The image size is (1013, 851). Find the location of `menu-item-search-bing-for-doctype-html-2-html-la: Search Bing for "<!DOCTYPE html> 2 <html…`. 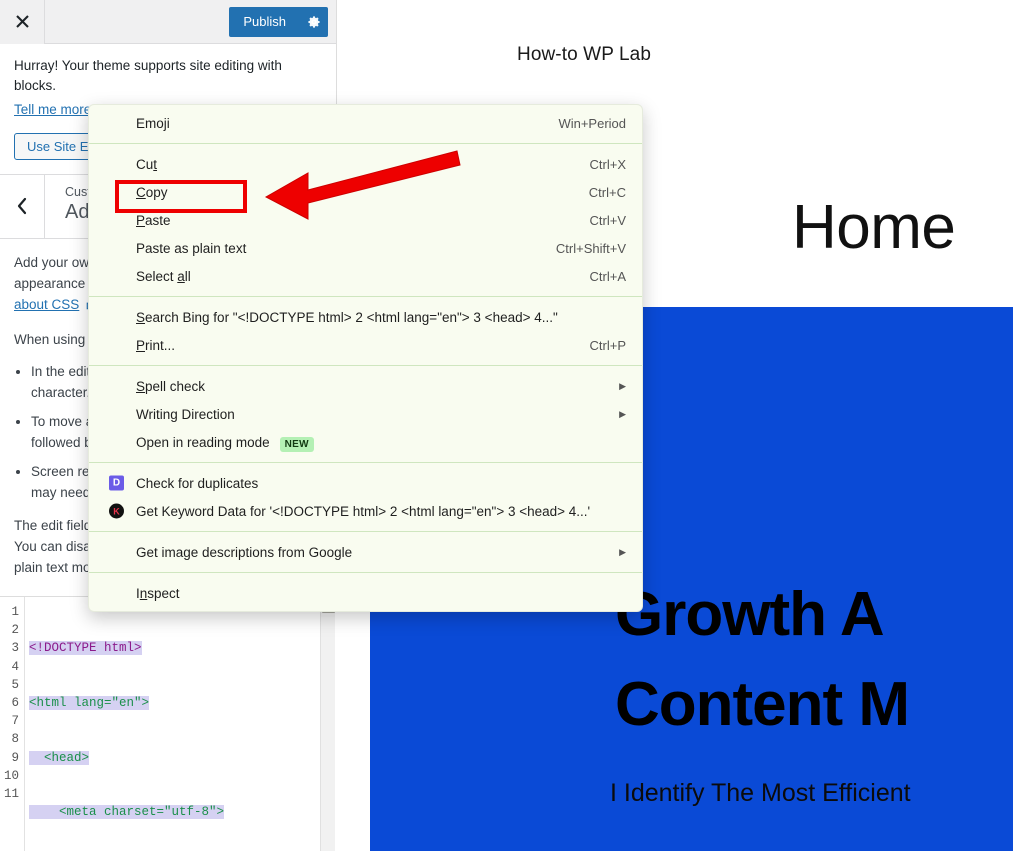

menu-item-search-bing-for-doctype-html-2-html-la: Search Bing for "<!DOCTYPE html> 2 <html… is located at coordinates (365, 317).